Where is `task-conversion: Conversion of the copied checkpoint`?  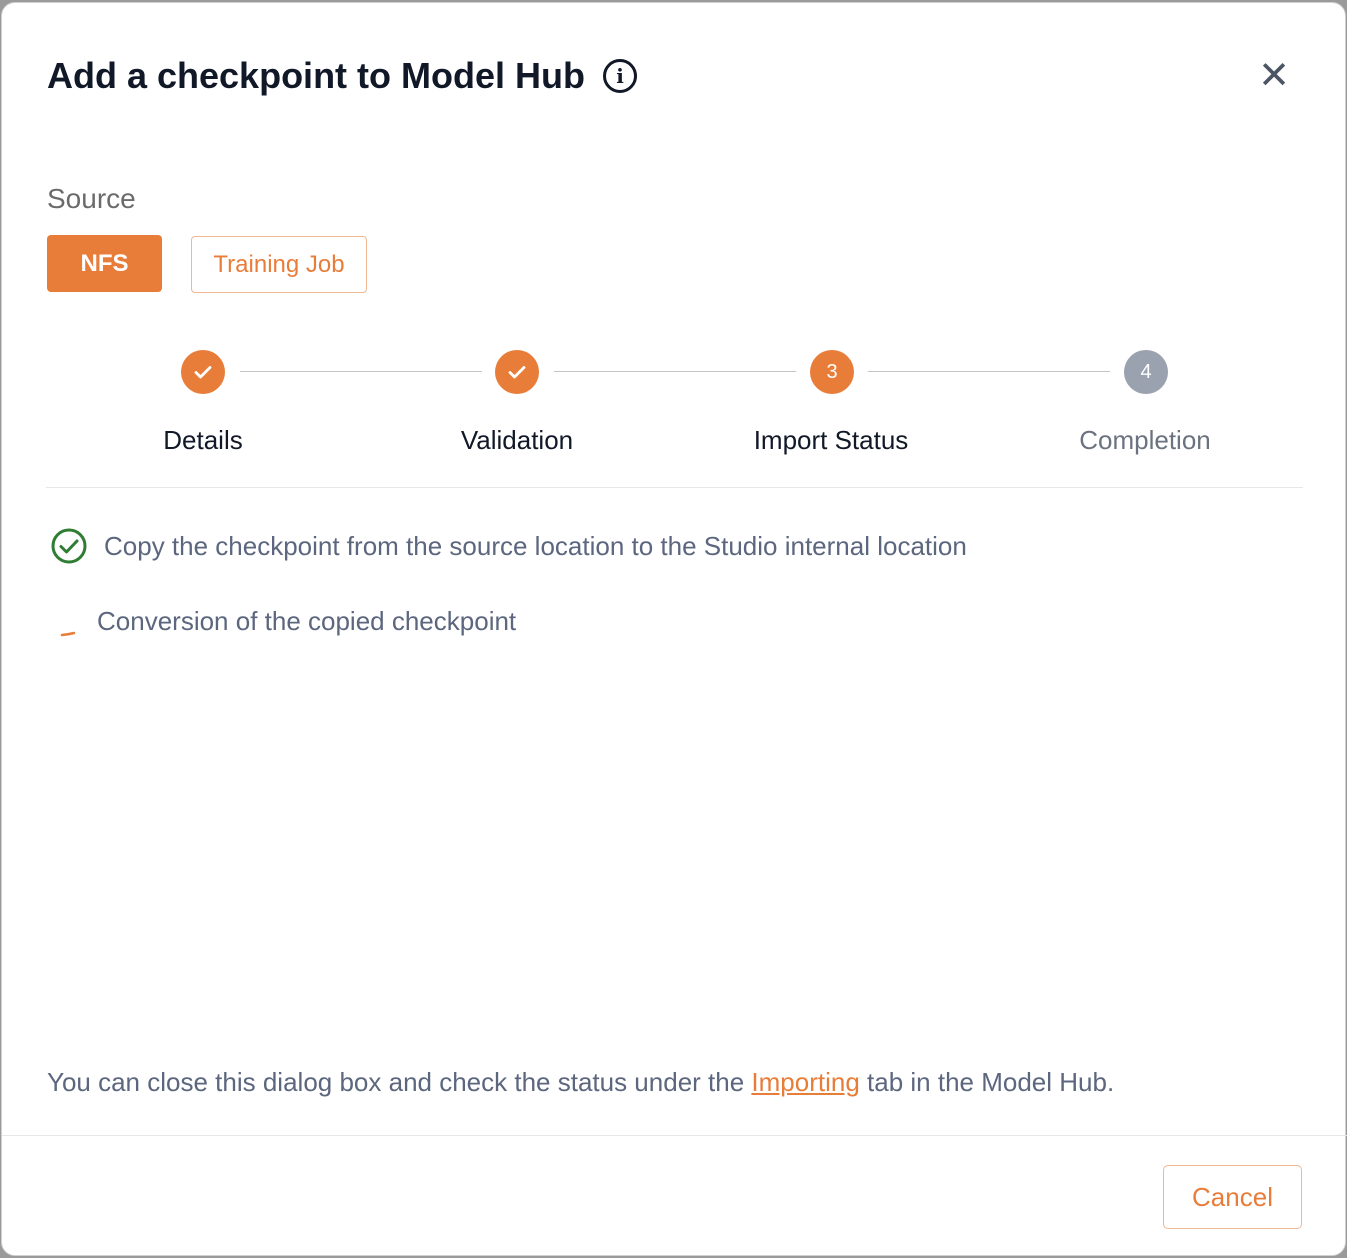
task-conversion: Conversion of the copied checkpoint is located at coordinates (307, 621).